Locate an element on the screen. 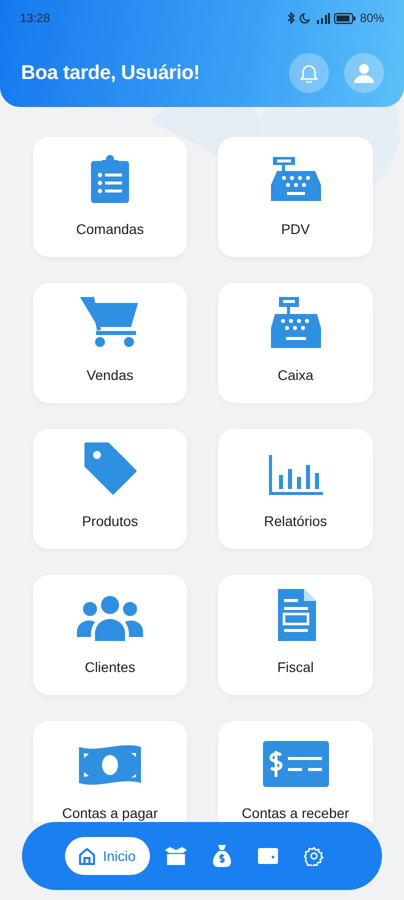  menu-tile: Comandas is located at coordinates (110, 197).